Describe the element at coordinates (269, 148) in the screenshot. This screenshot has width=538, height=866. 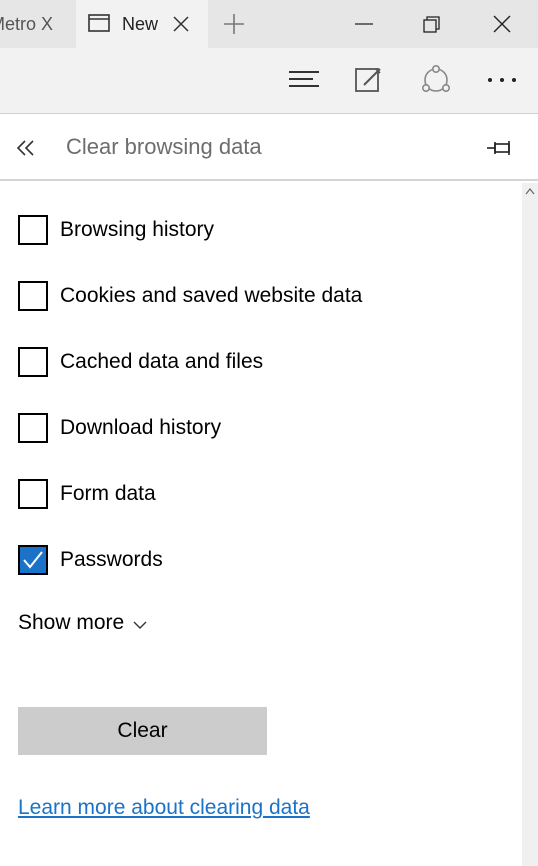
I see `panel-header: Clear browsing data` at that location.